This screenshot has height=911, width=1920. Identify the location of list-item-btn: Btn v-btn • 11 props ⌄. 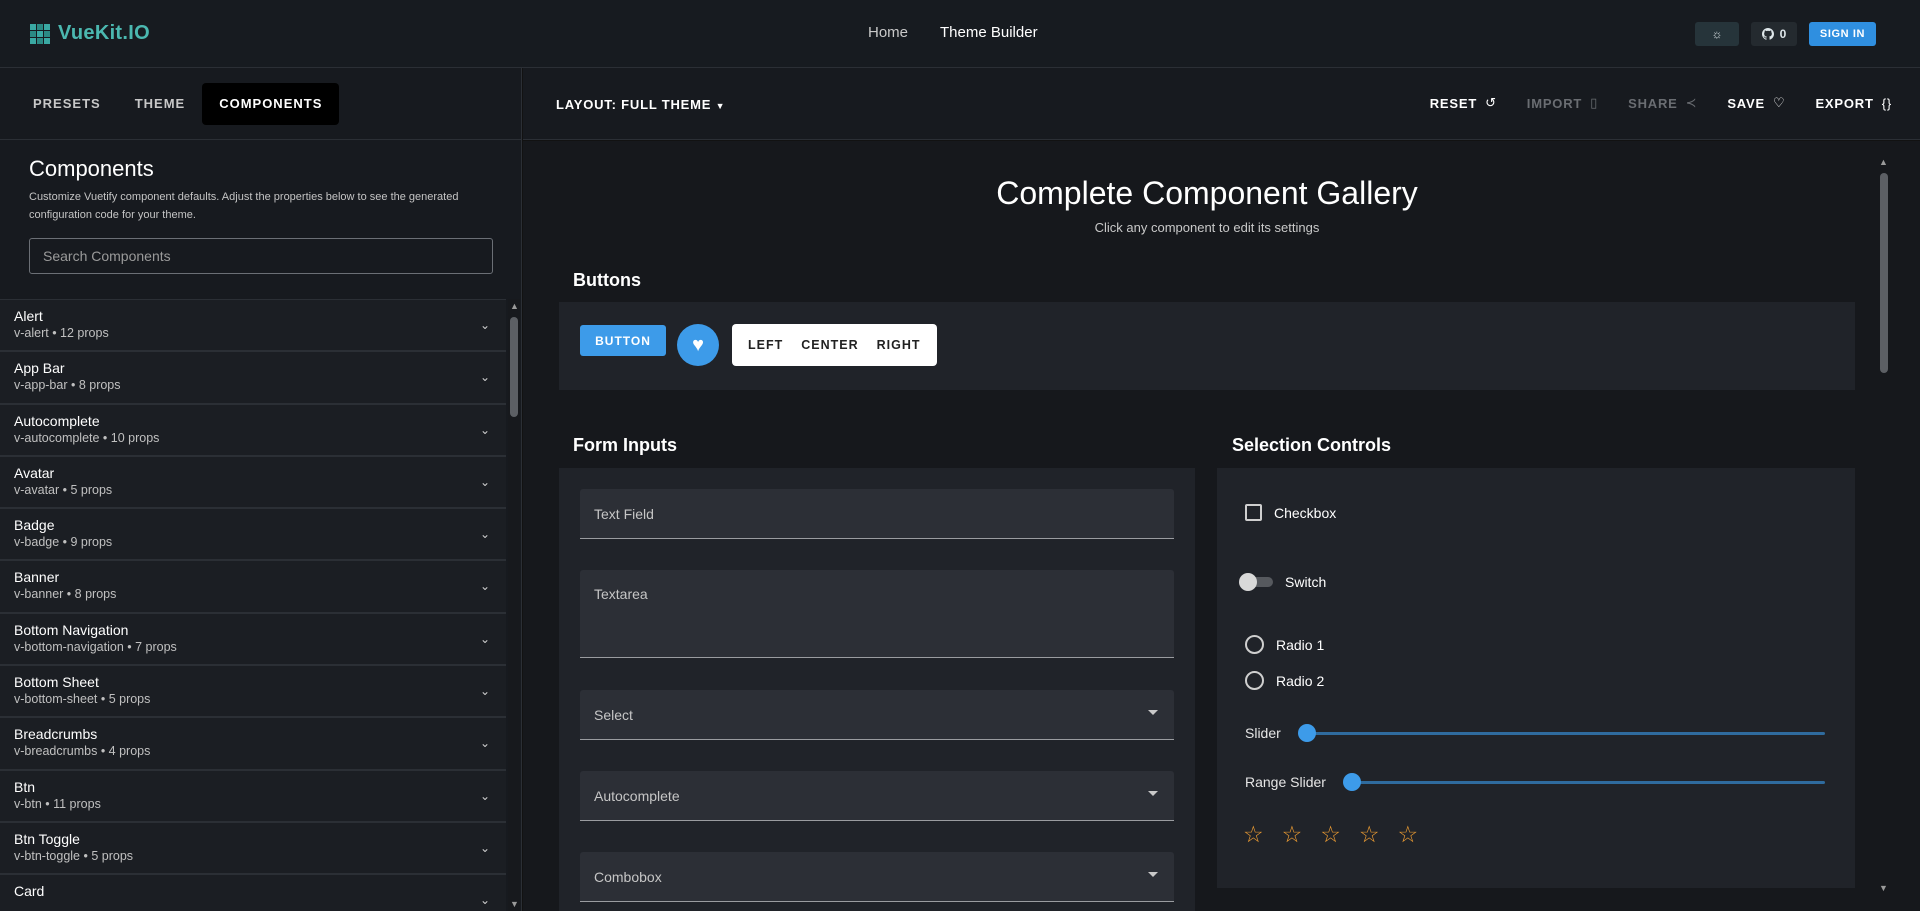
(253, 796).